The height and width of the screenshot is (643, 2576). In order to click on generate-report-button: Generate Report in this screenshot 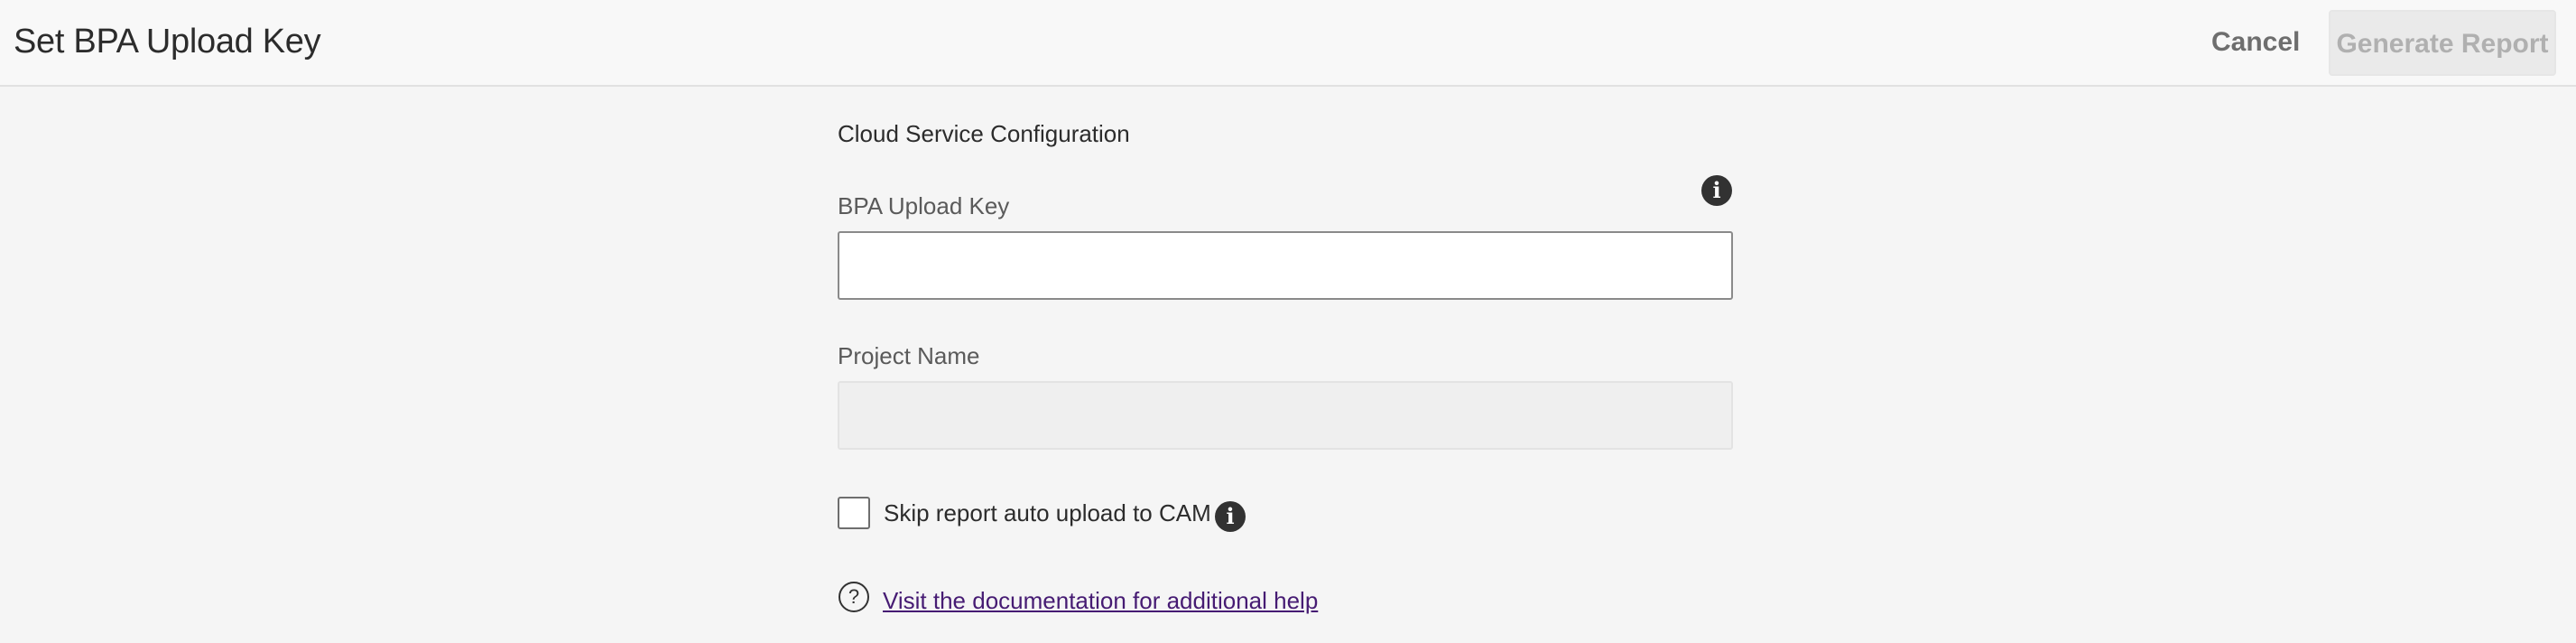, I will do `click(2442, 43)`.